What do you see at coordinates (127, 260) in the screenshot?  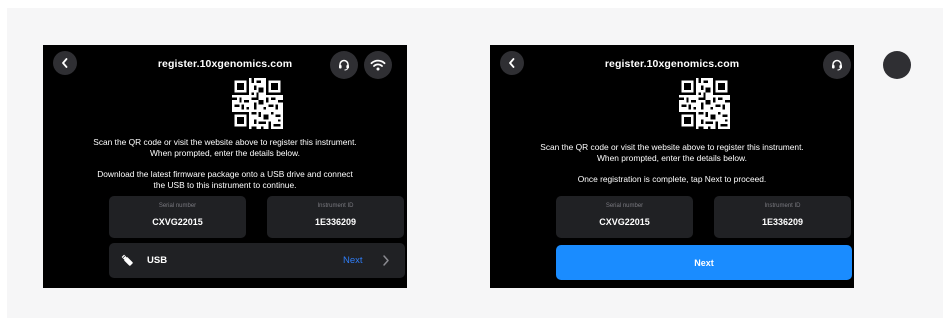 I see `usb-icon` at bounding box center [127, 260].